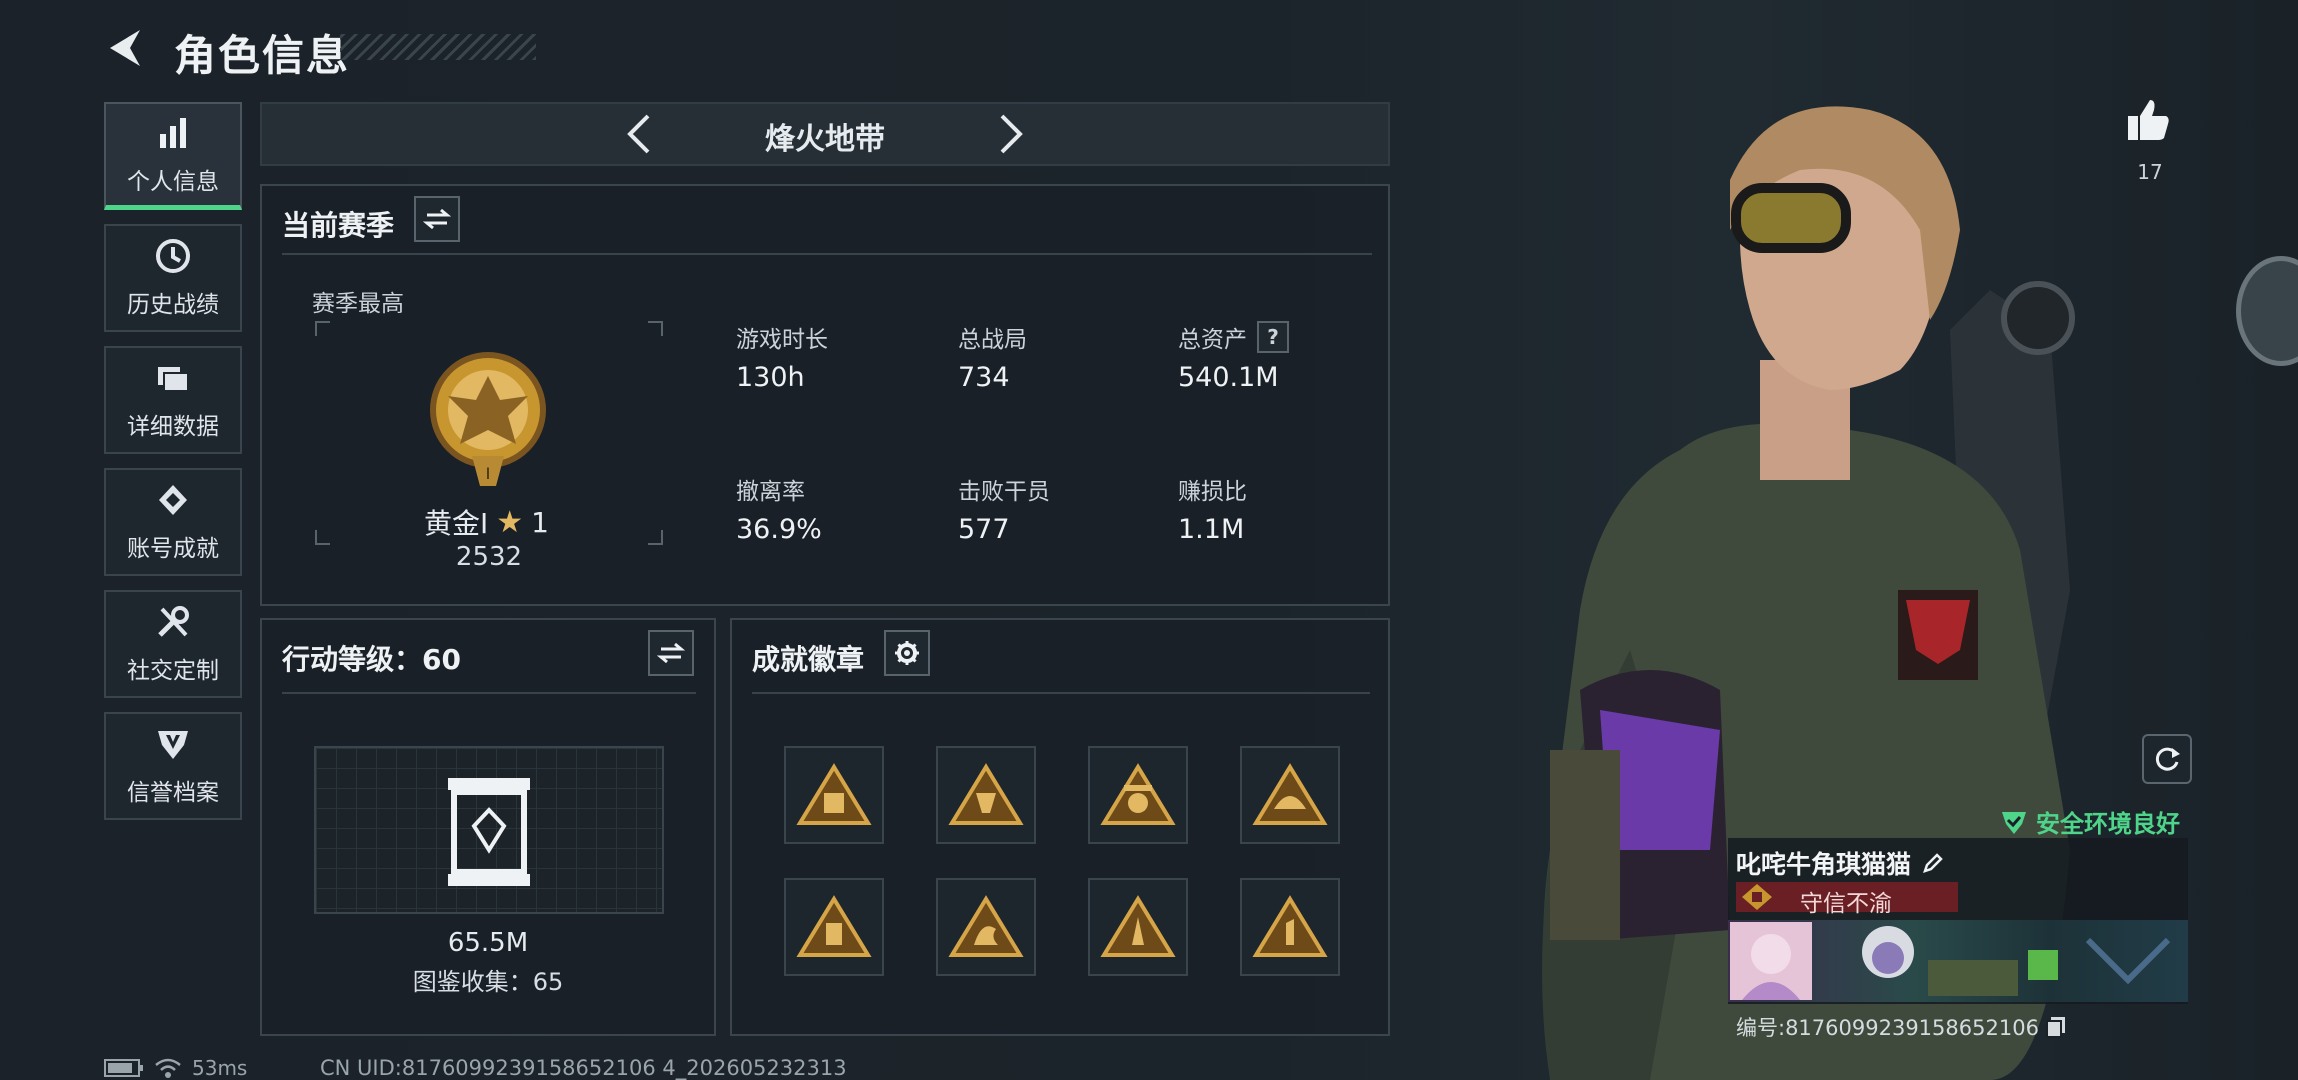 This screenshot has height=1080, width=2298. Describe the element at coordinates (2148, 120) in the screenshot. I see `thumbs-up-icon` at that location.